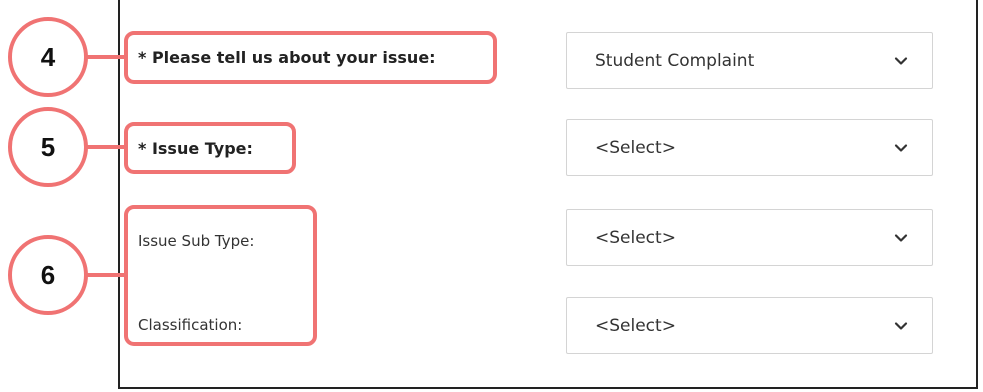  I want to click on classification-value: <Select>, so click(635, 325).